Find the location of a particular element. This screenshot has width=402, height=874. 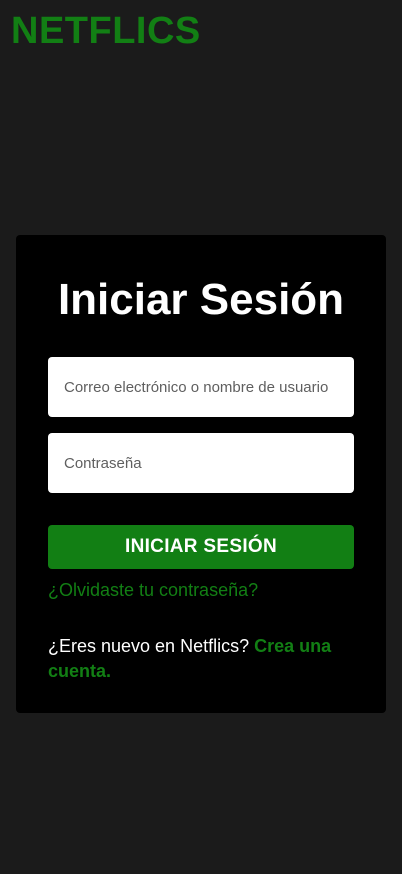

email-username-input is located at coordinates (201, 387).